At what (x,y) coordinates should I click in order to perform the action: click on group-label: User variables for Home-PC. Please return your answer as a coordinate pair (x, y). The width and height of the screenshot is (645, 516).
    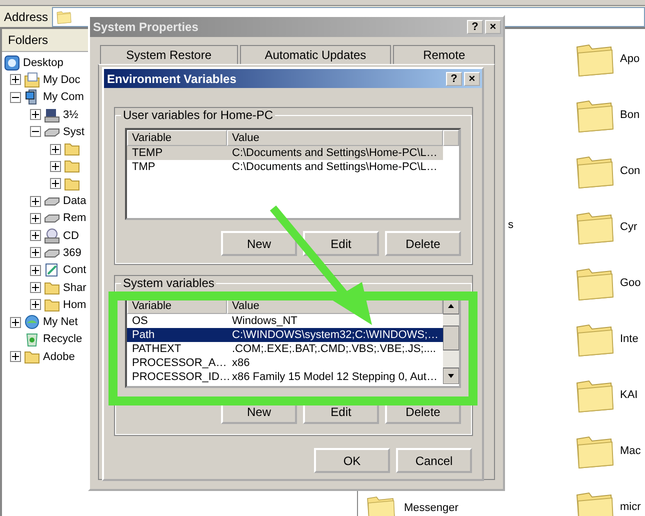
    Looking at the image, I should click on (198, 115).